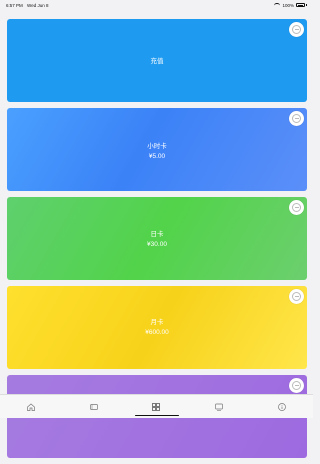 The height and width of the screenshot is (464, 320). I want to click on tab-bar, so click(156, 406).